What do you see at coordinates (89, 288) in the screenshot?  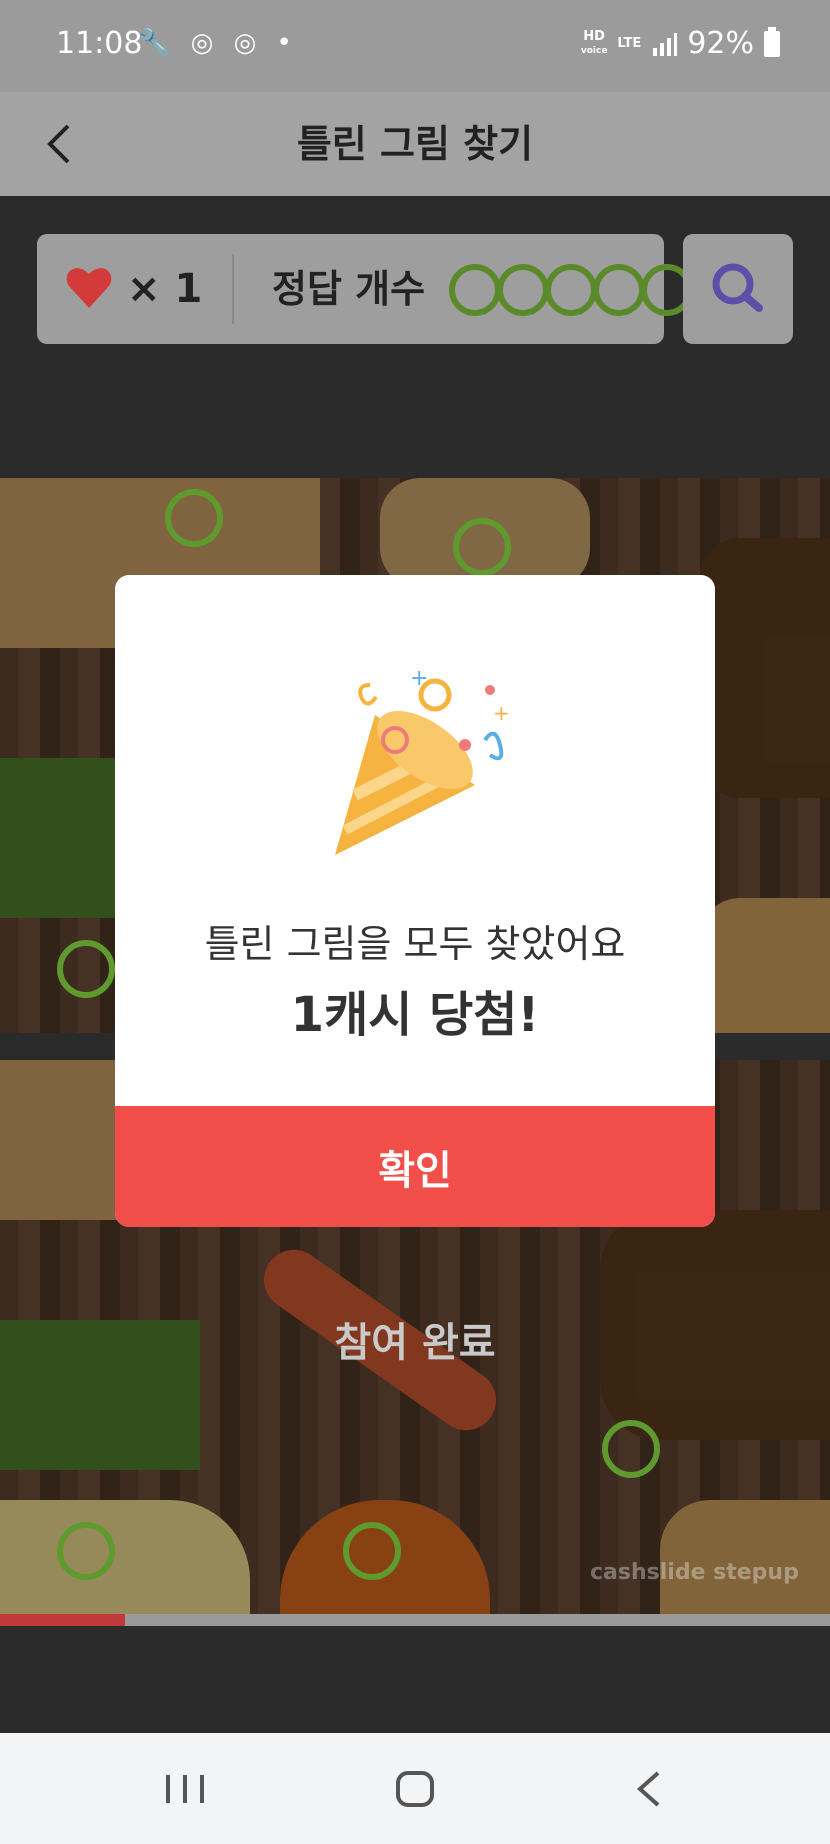 I see `heart-icon` at bounding box center [89, 288].